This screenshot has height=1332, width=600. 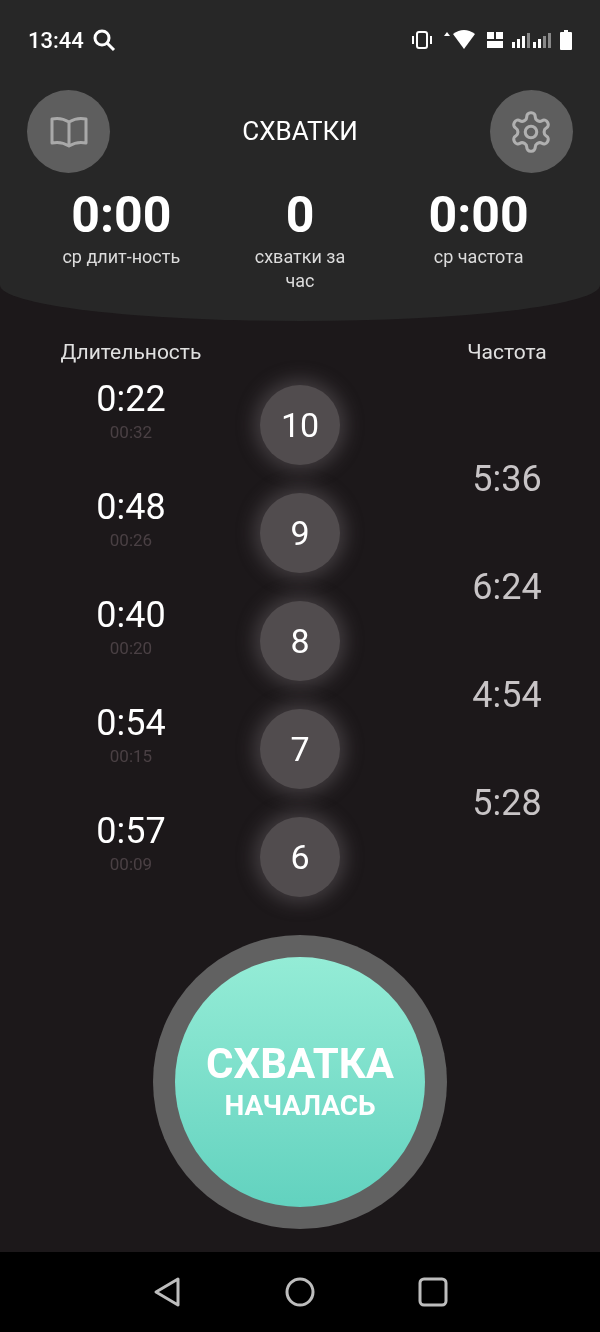 I want to click on contraction-number: 9, so click(x=300, y=533).